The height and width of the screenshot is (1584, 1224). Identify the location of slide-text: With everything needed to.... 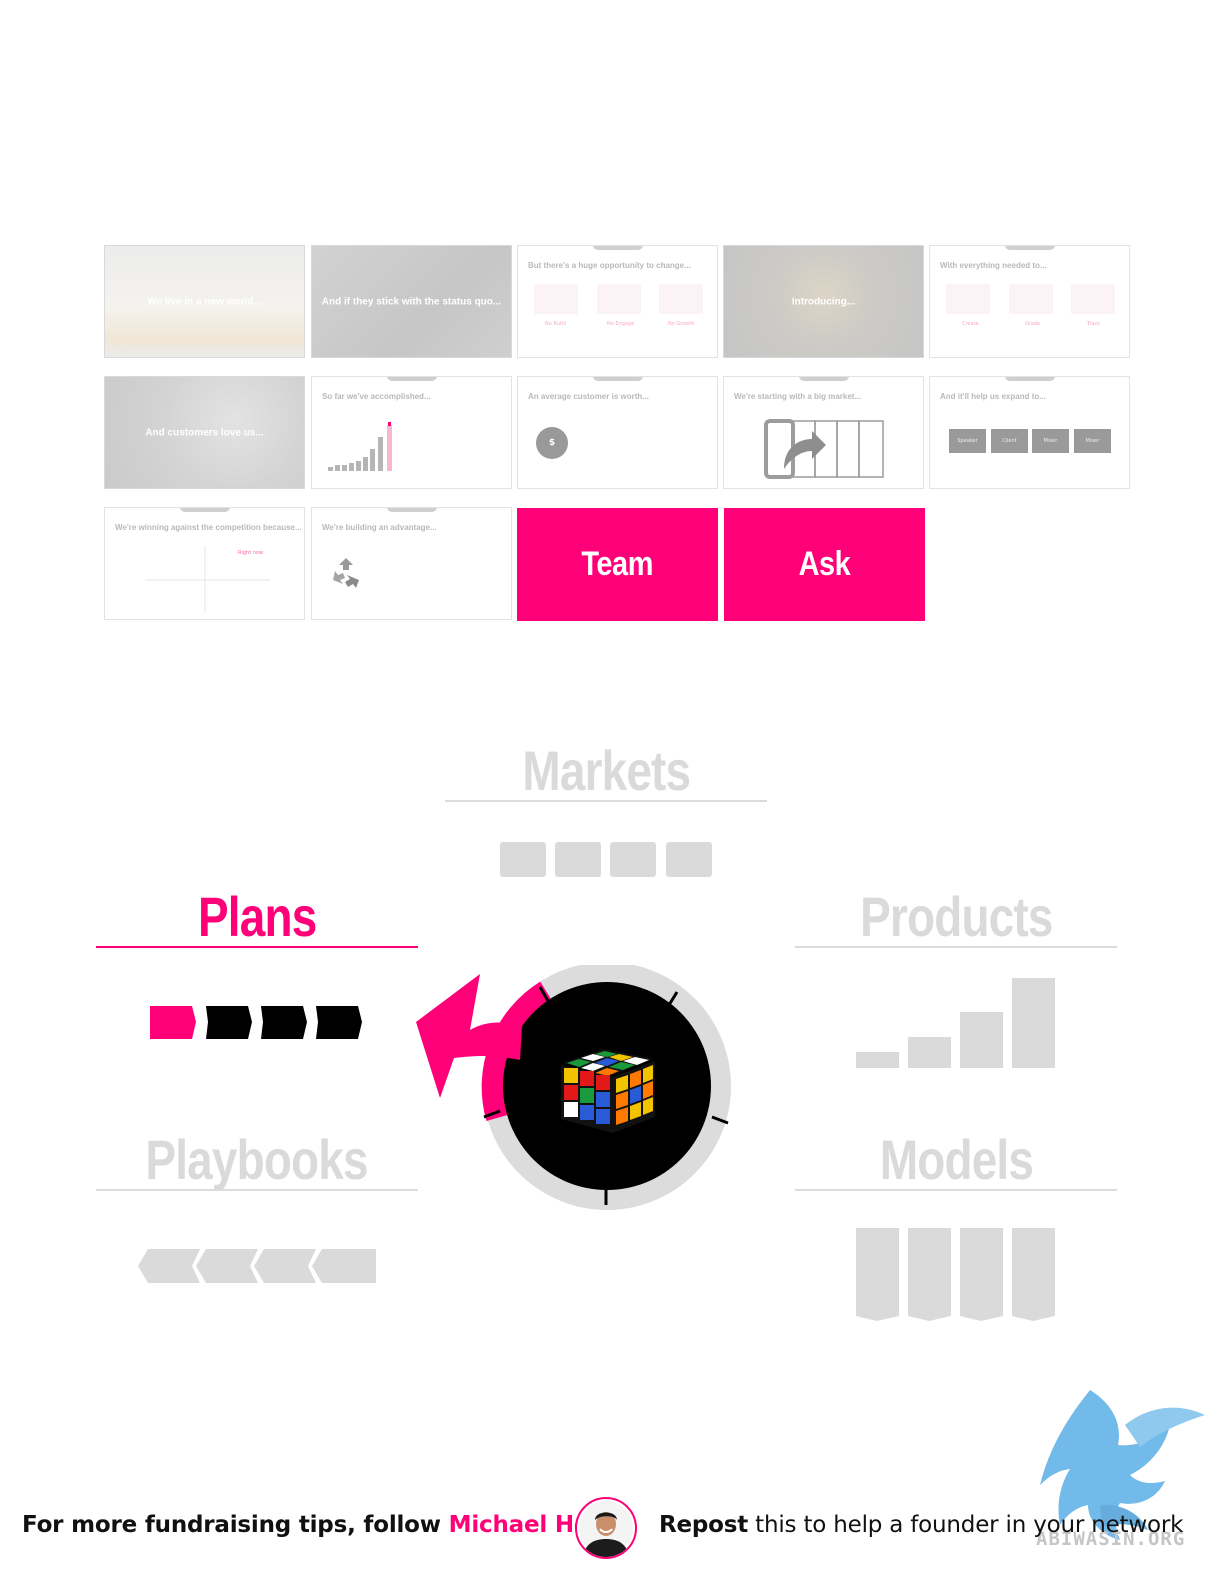
(993, 265).